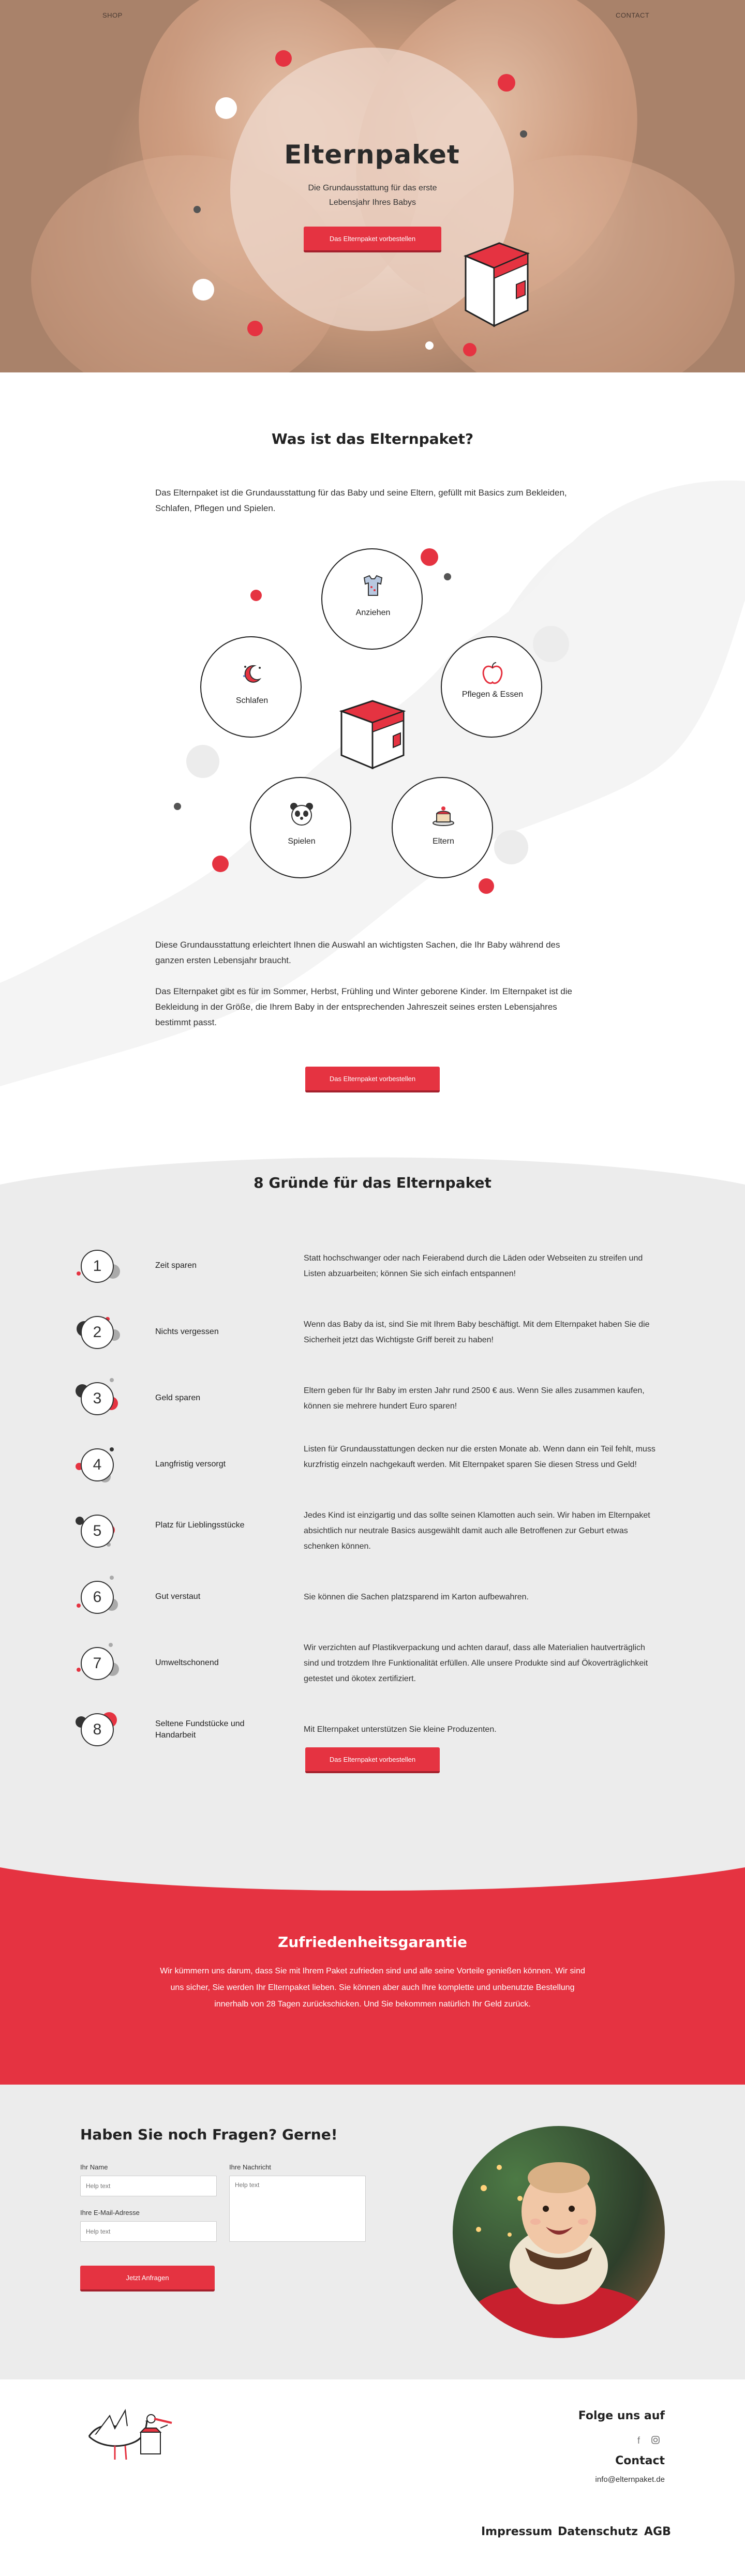  What do you see at coordinates (443, 827) in the screenshot?
I see `category-eltern: Eltern` at bounding box center [443, 827].